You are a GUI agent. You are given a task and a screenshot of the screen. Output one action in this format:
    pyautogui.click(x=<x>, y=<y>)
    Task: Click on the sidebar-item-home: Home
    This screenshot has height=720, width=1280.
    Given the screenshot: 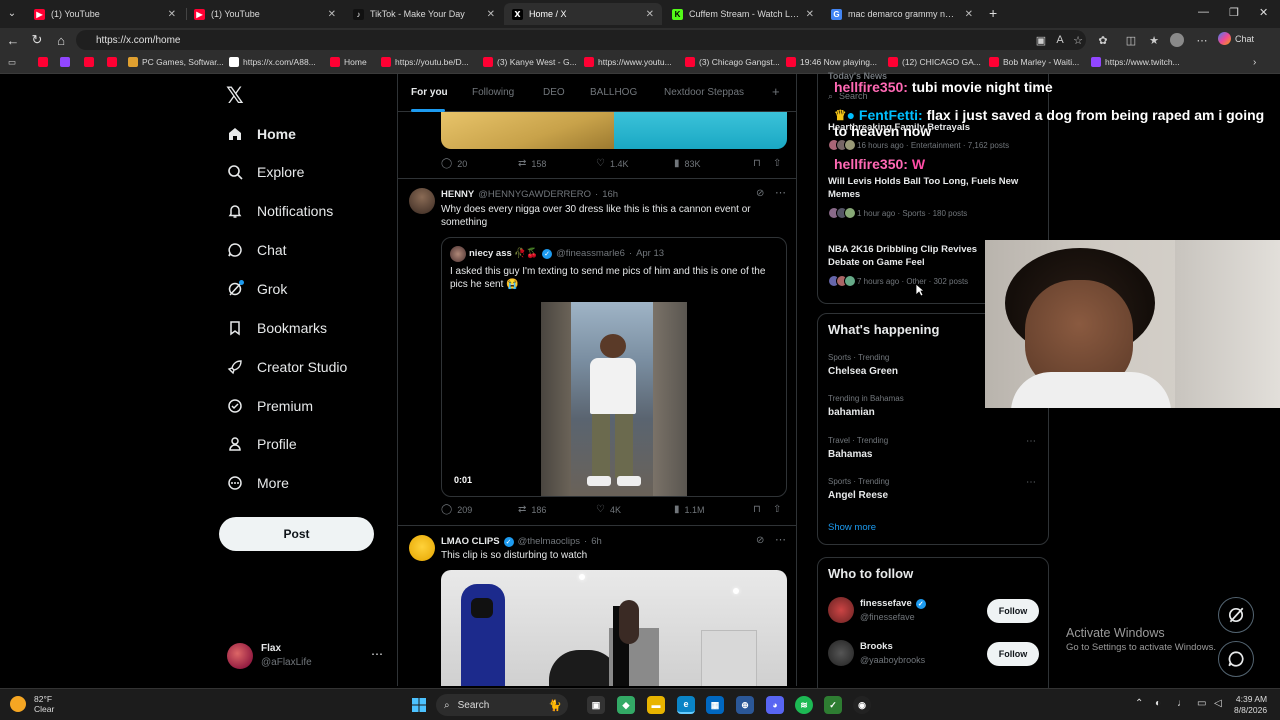 What is the action you would take?
    pyautogui.click(x=261, y=134)
    